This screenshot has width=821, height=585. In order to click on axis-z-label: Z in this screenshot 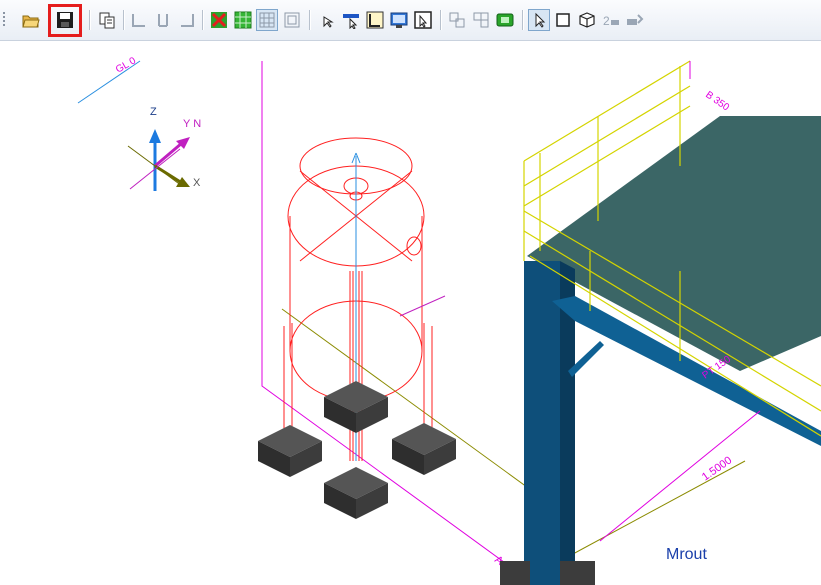, I will do `click(153, 112)`.